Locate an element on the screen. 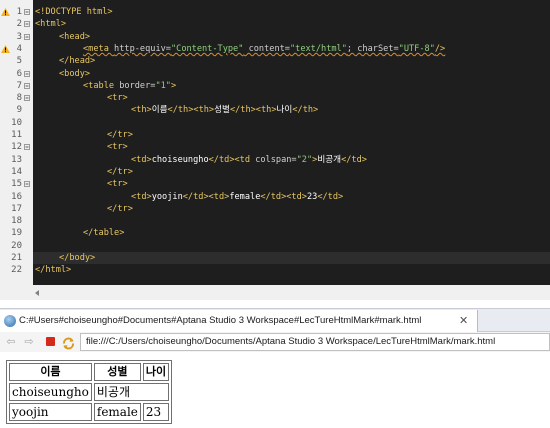  code-line: <!DOCTYPE html> is located at coordinates (291, 12).